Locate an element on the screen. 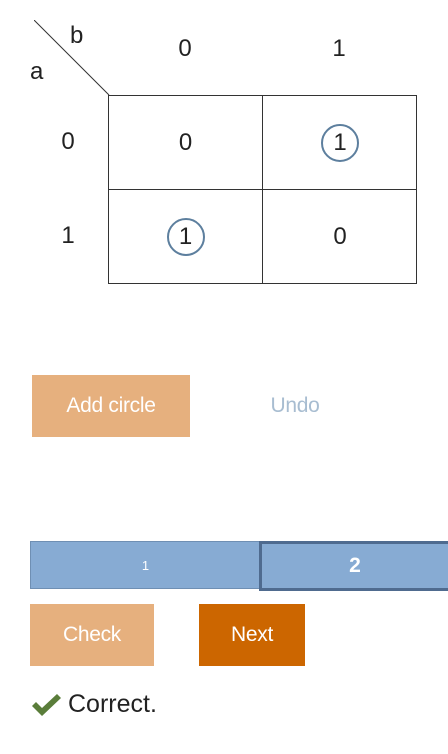  question-pager: 1 2 is located at coordinates (239, 566).